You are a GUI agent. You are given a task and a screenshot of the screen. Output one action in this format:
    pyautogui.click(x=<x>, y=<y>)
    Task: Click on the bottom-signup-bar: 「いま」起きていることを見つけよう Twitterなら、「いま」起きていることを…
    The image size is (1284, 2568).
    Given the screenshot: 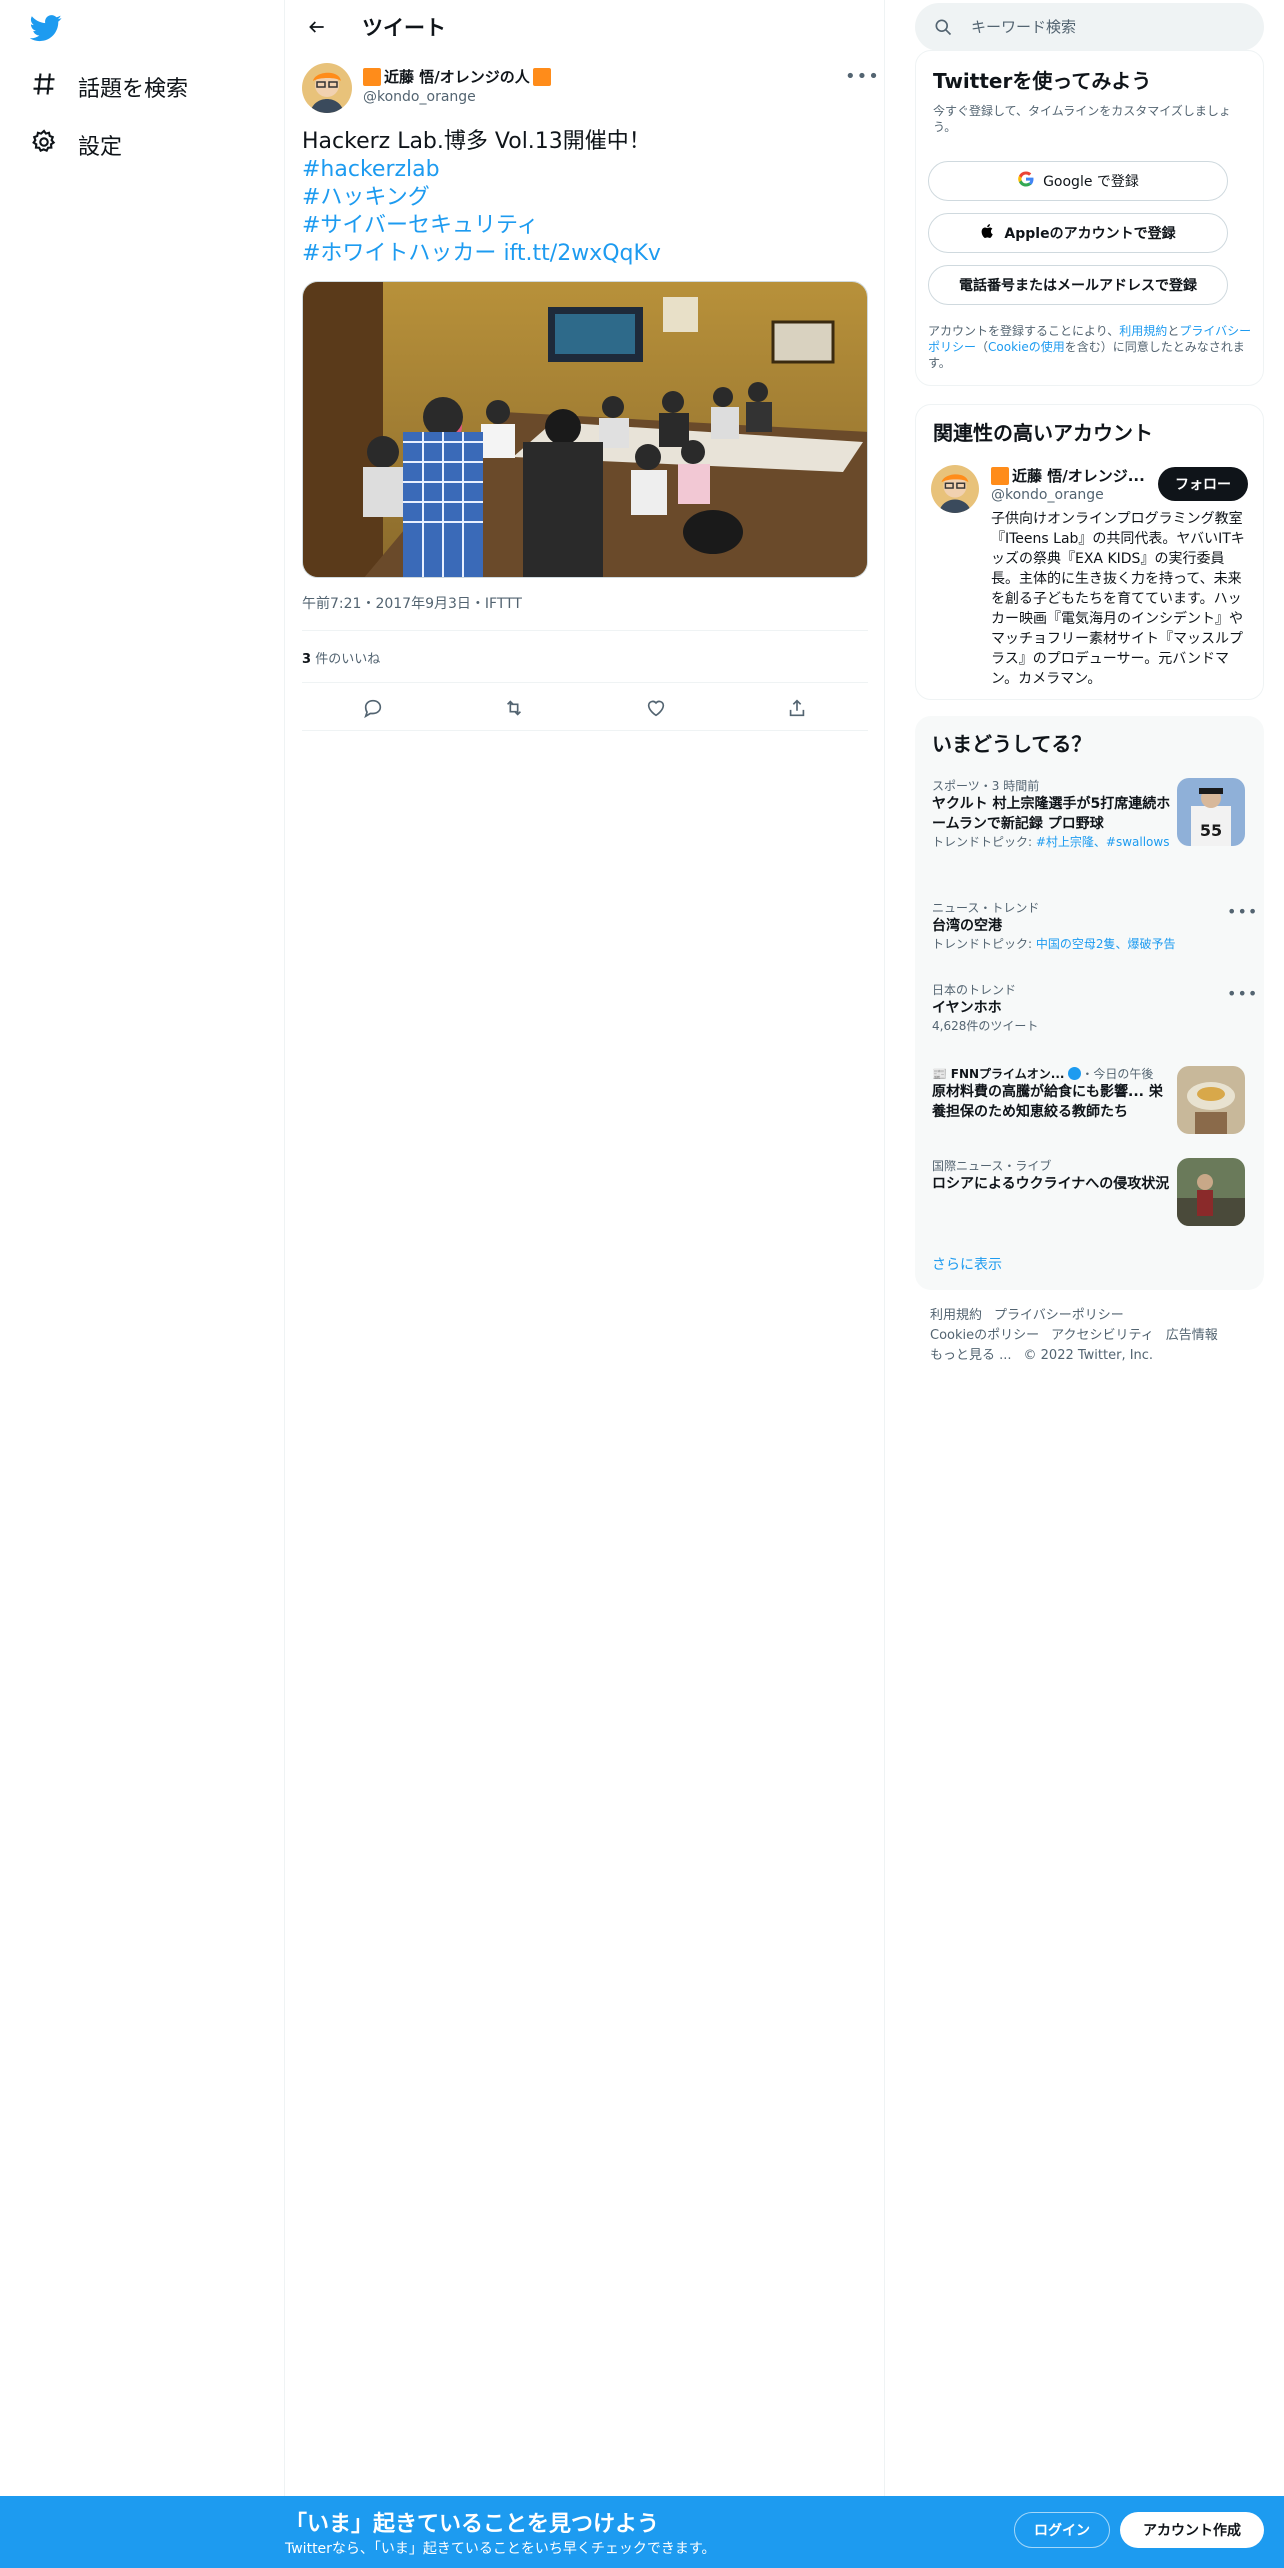 What is the action you would take?
    pyautogui.click(x=642, y=2532)
    